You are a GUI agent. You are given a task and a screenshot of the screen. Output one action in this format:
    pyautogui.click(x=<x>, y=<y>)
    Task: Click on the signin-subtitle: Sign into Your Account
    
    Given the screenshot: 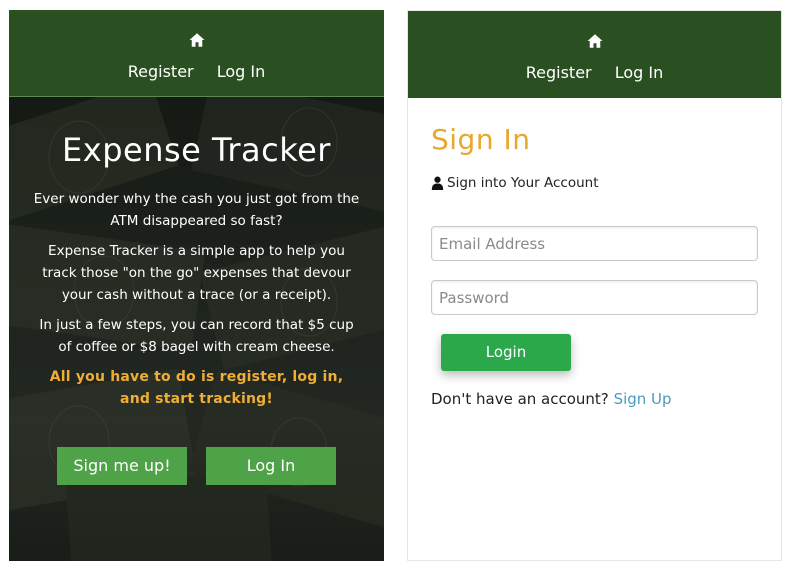 What is the action you would take?
    pyautogui.click(x=523, y=183)
    